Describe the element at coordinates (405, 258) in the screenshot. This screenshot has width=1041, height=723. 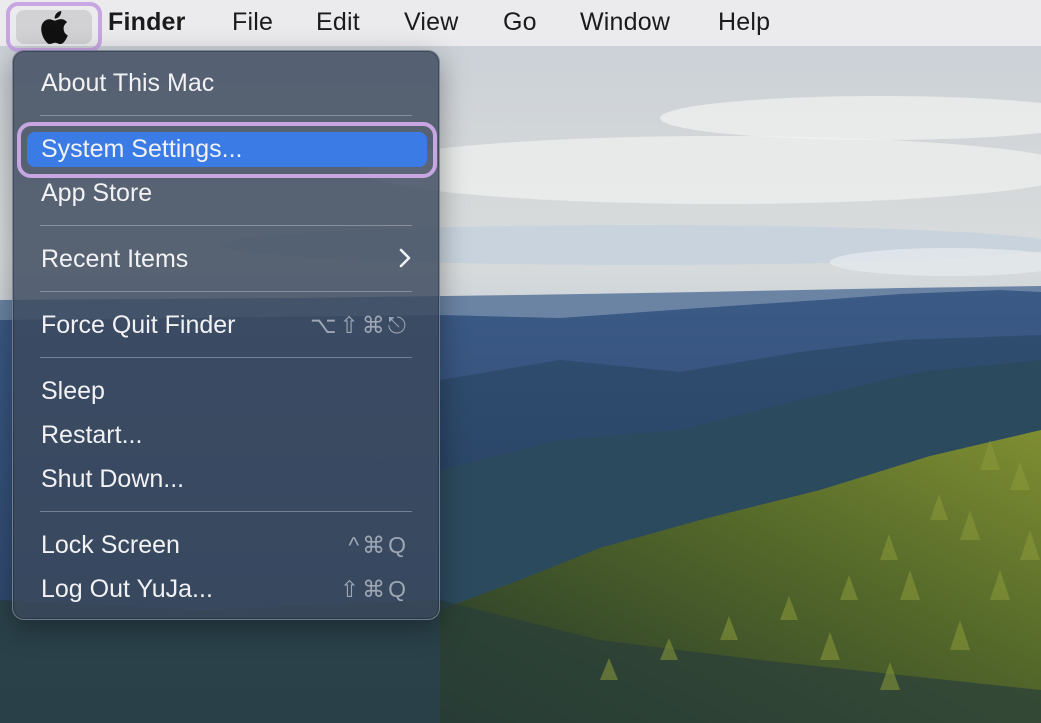
I see `chevron-right-icon` at that location.